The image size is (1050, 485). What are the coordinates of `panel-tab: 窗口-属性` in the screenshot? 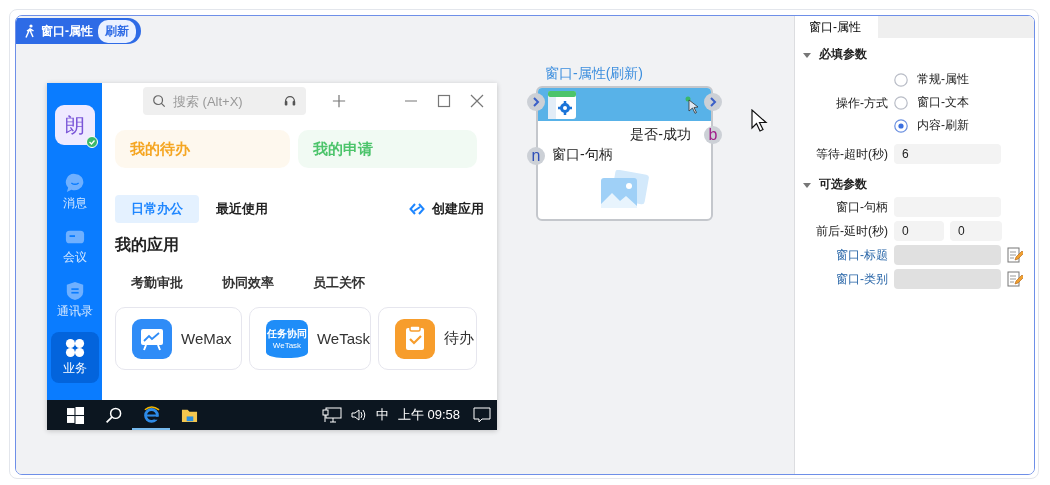 It's located at (836, 27).